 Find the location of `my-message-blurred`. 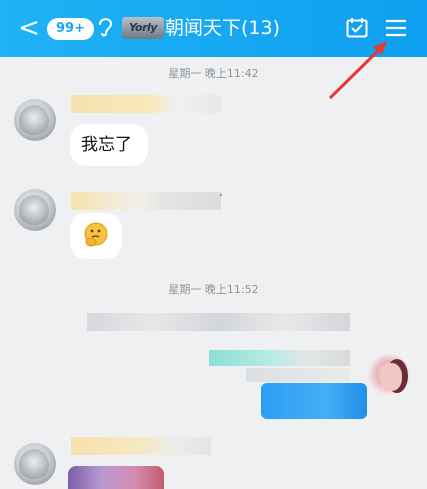

my-message-blurred is located at coordinates (298, 375).